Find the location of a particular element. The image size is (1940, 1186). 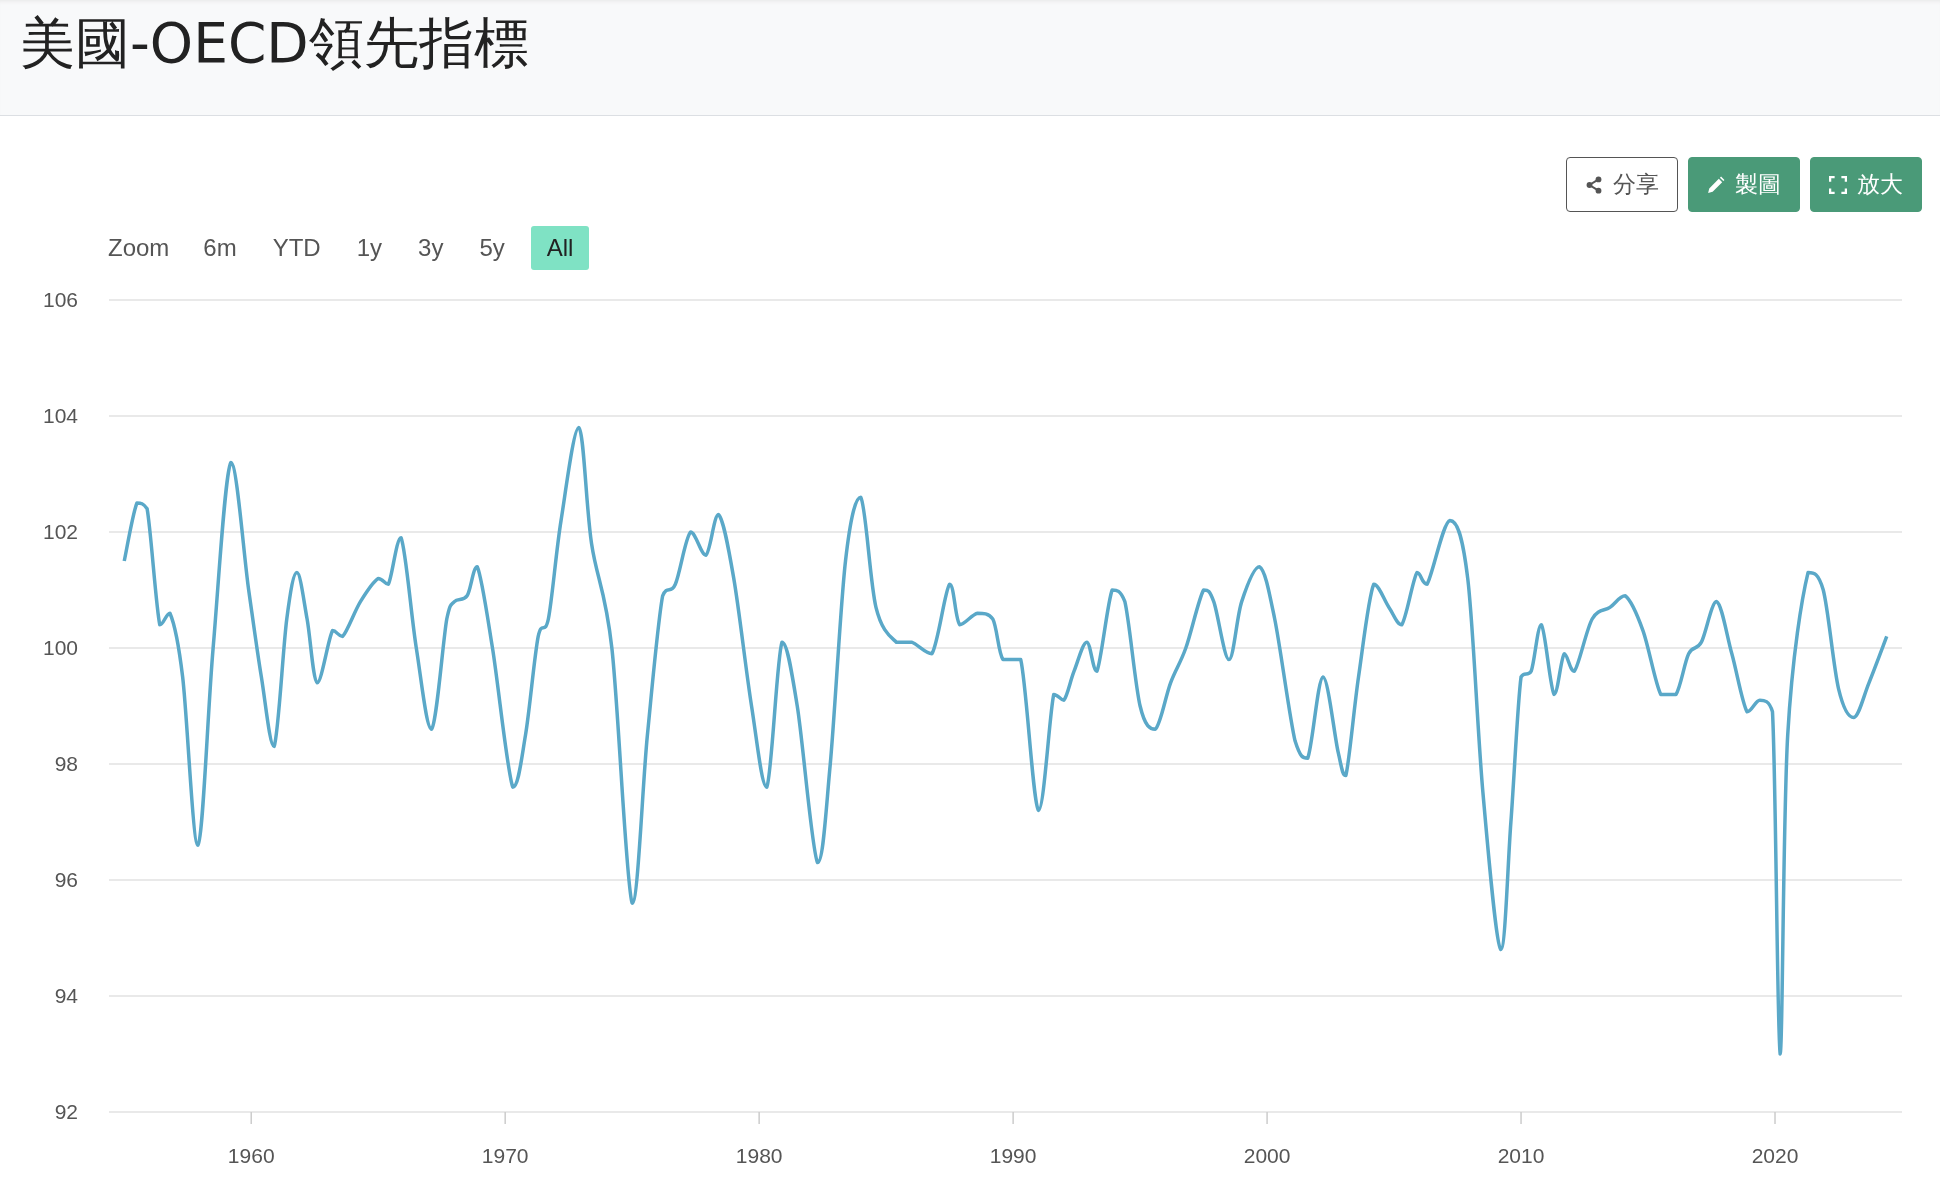

x-axis-label: 2010 is located at coordinates (1521, 1155).